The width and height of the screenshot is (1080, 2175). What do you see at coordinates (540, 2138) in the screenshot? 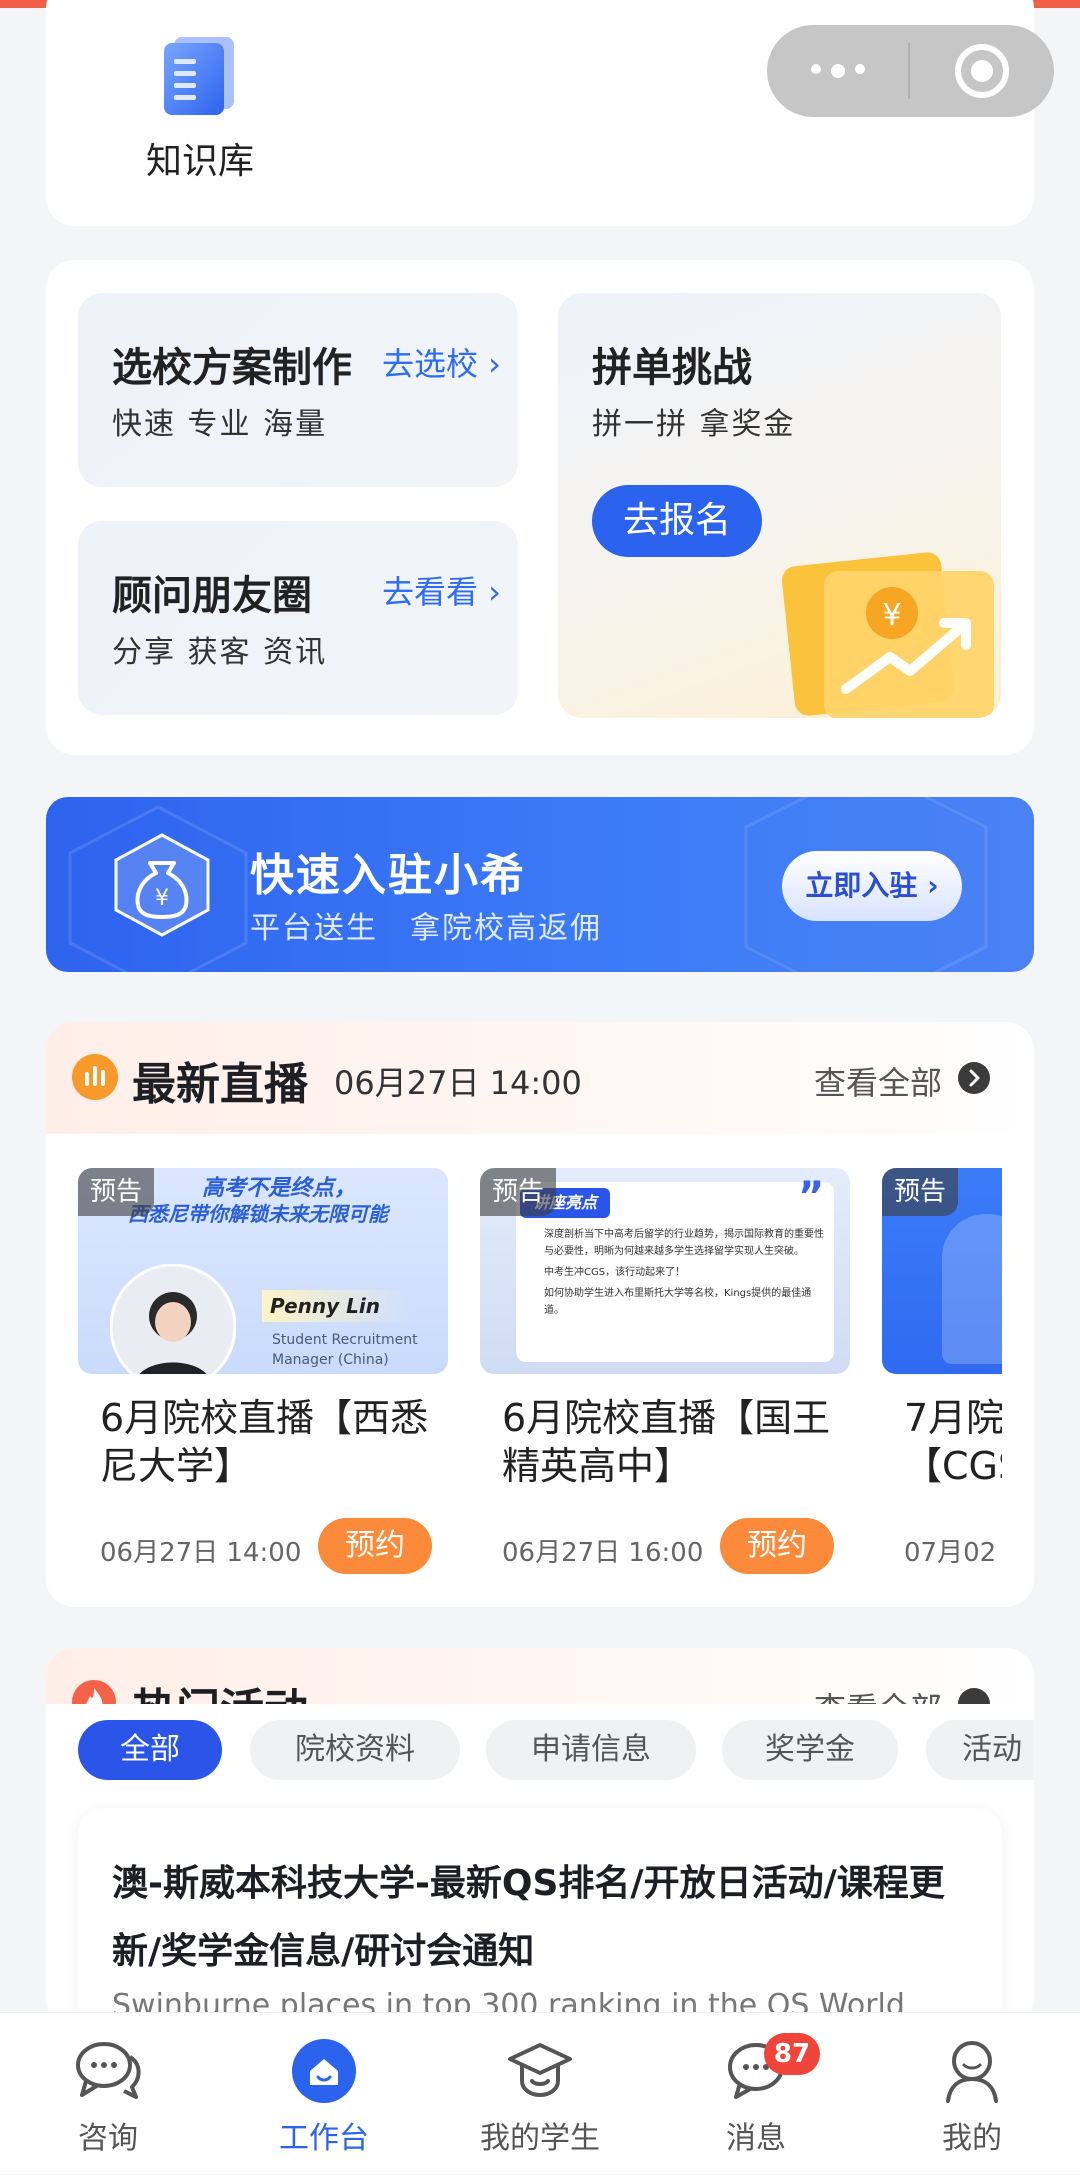
I see `nav-label: 我的学生` at bounding box center [540, 2138].